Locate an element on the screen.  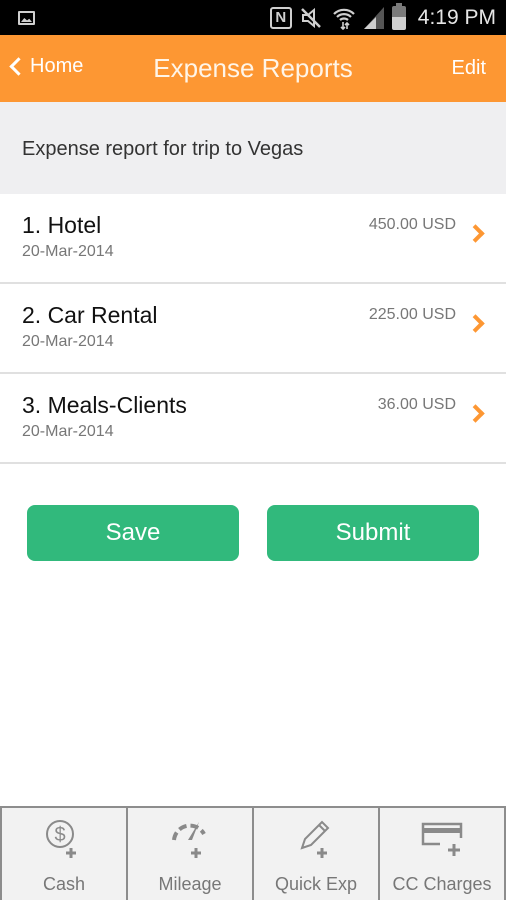
expense-name: 3. Meals-Clients is located at coordinates (104, 405).